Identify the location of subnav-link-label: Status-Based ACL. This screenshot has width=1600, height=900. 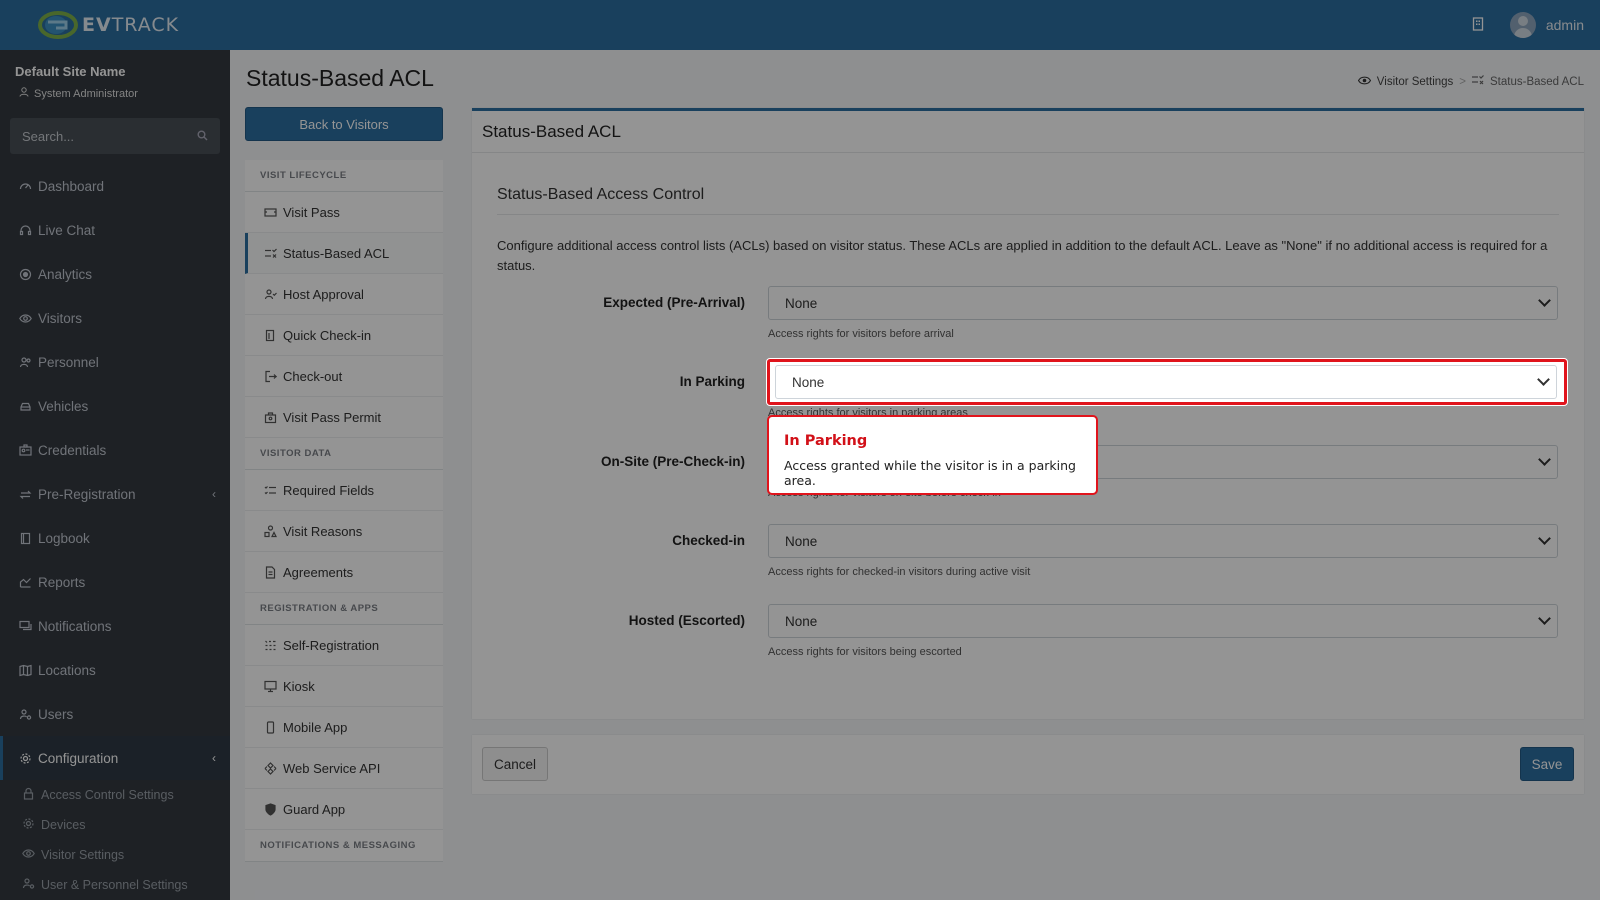
(336, 253).